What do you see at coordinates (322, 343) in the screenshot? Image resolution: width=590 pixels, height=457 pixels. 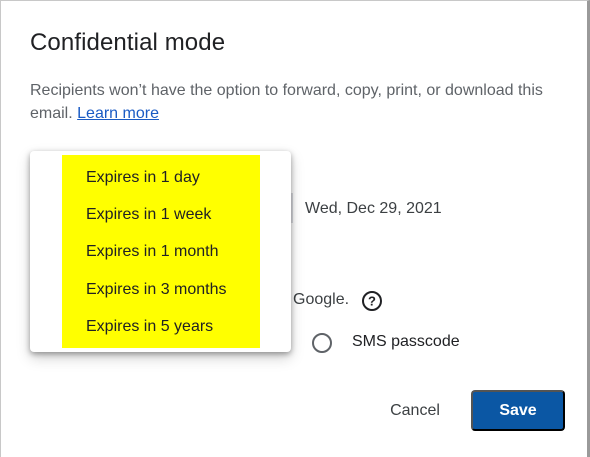 I see `sms-passcode-radio` at bounding box center [322, 343].